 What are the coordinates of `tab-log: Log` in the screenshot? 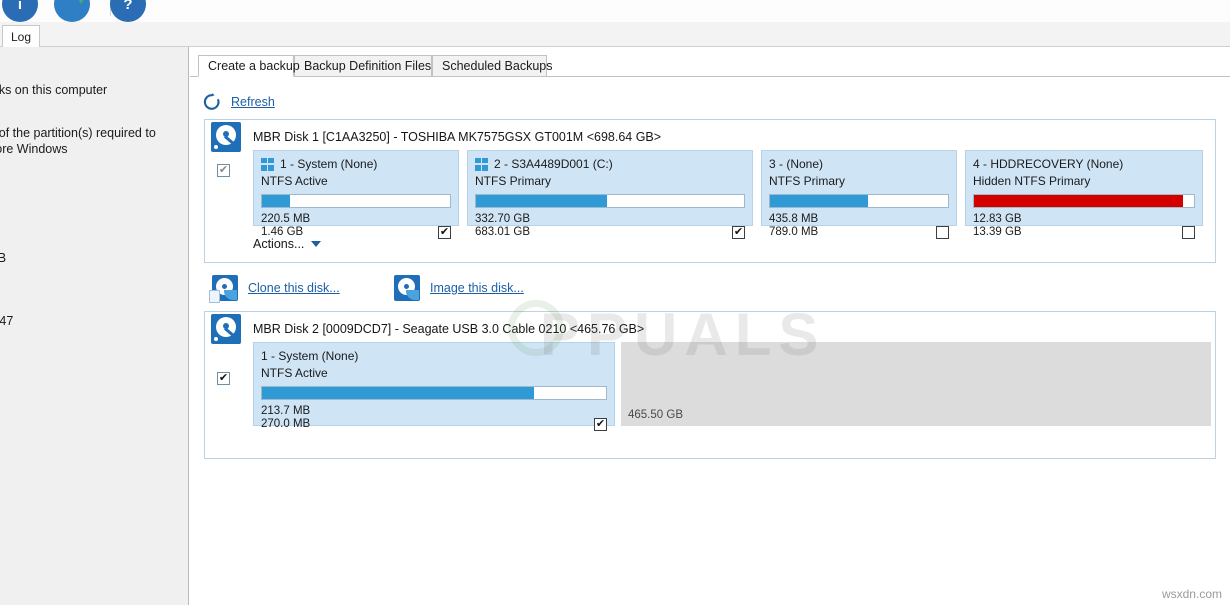 It's located at (21, 36).